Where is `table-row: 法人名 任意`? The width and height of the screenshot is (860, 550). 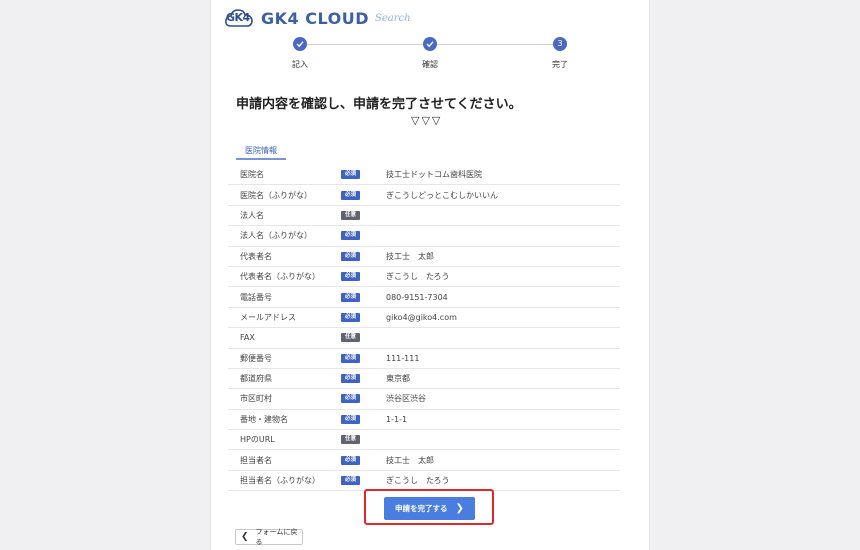
table-row: 法人名 任意 is located at coordinates (424, 216).